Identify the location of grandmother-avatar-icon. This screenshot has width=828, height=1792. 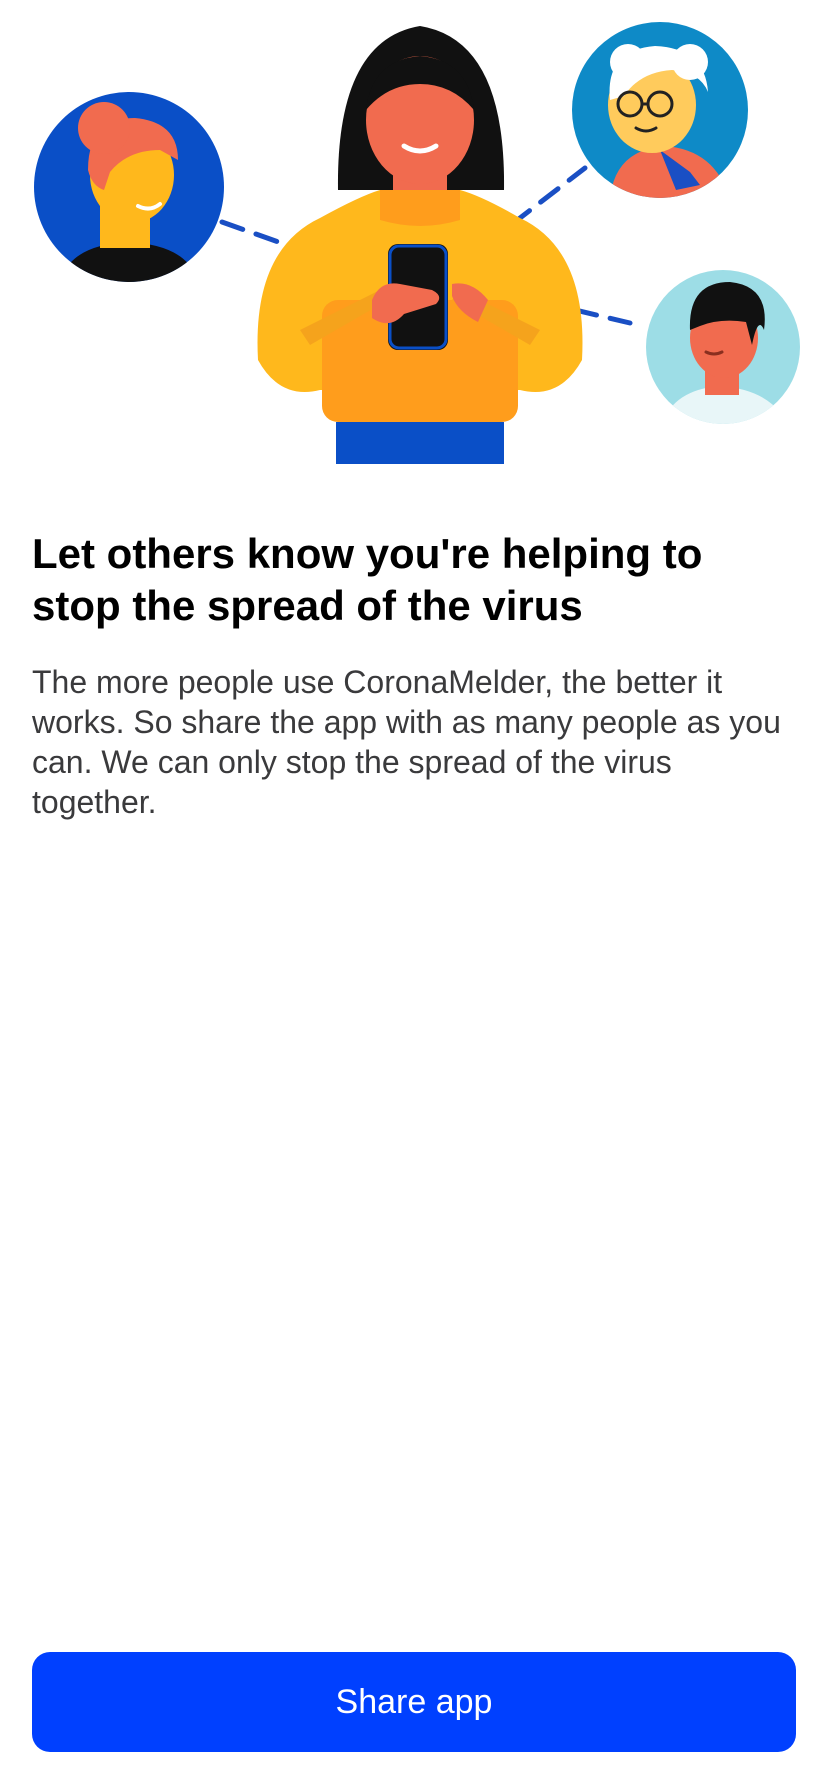
(660, 110).